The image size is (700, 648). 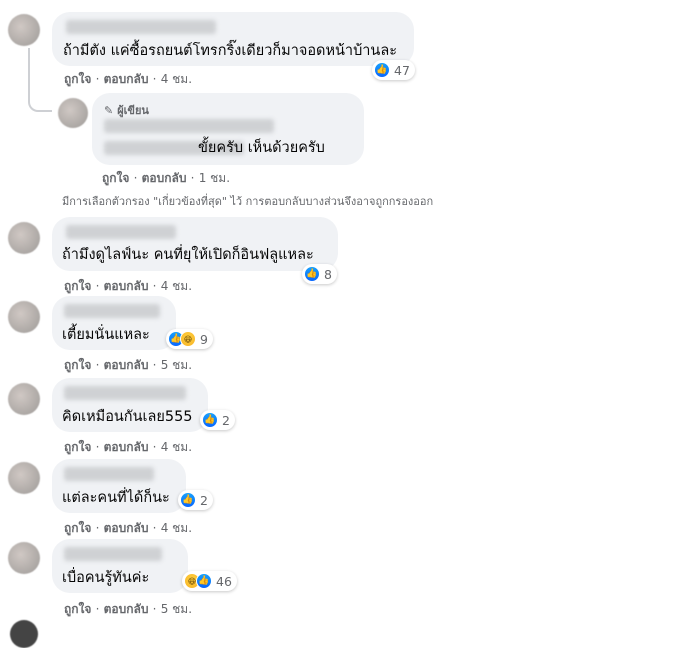 I want to click on reaction-summary: 👍 😆 9, so click(x=189, y=339).